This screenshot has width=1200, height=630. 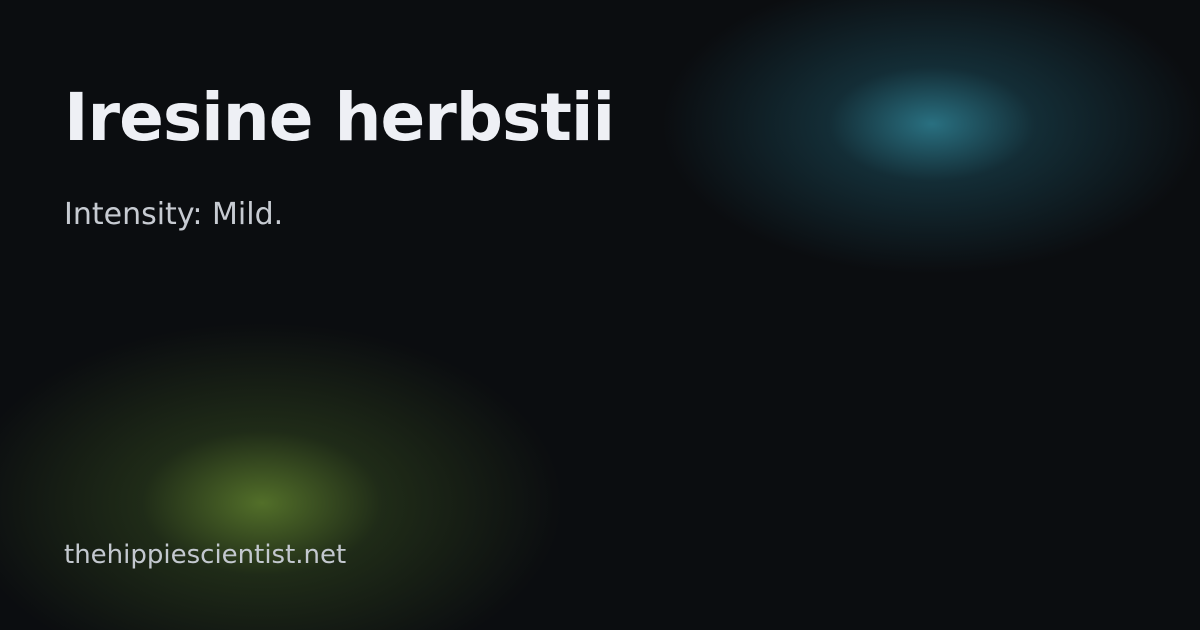 What do you see at coordinates (205, 555) in the screenshot?
I see `site-domain: thehippiescientist.net` at bounding box center [205, 555].